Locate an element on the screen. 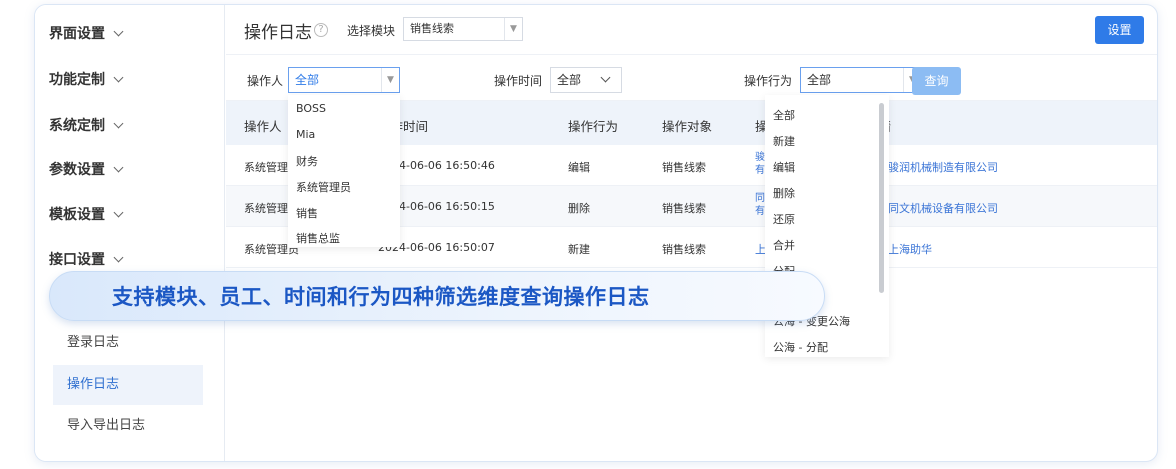 The width and height of the screenshot is (1176, 469). sidebar-group-label: 接口设置 is located at coordinates (77, 260).